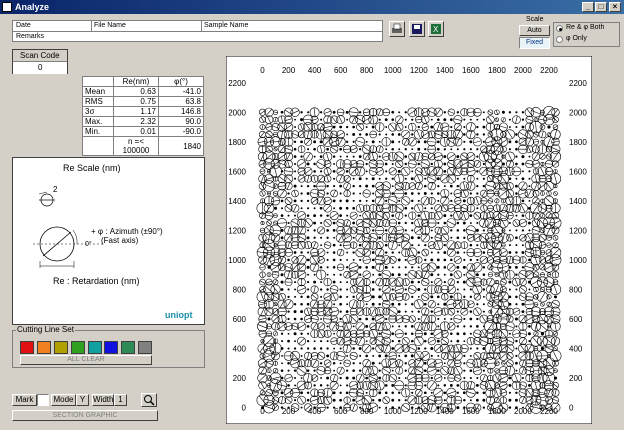 This screenshot has width=624, height=430. I want to click on section-graphic-button: SECTION GRAPHIC, so click(85, 415).